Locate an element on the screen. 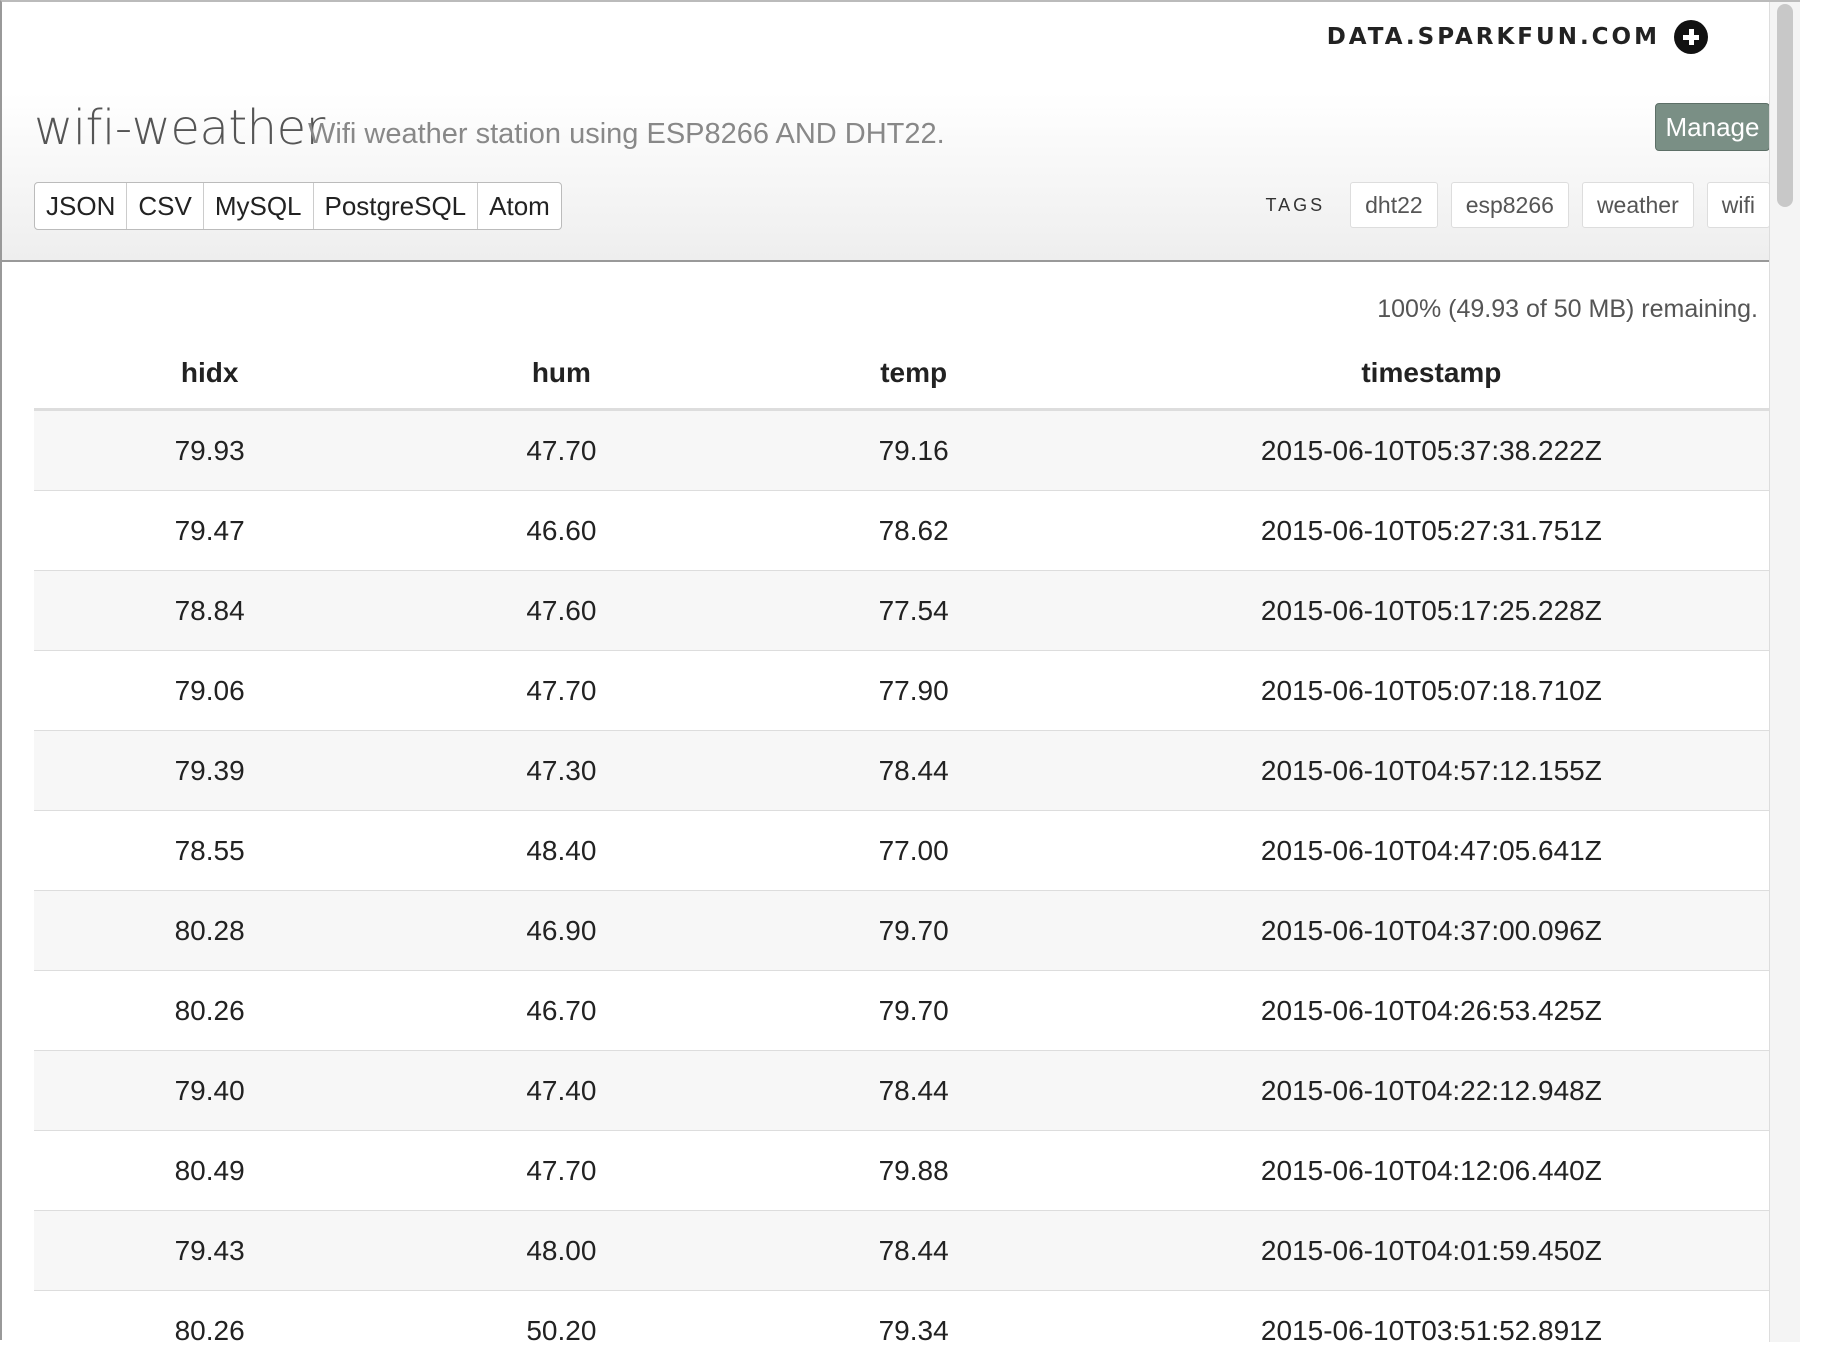  table-row: 80.2846.9079.702015-06-10T04:37:00.096Z is located at coordinates (903, 931).